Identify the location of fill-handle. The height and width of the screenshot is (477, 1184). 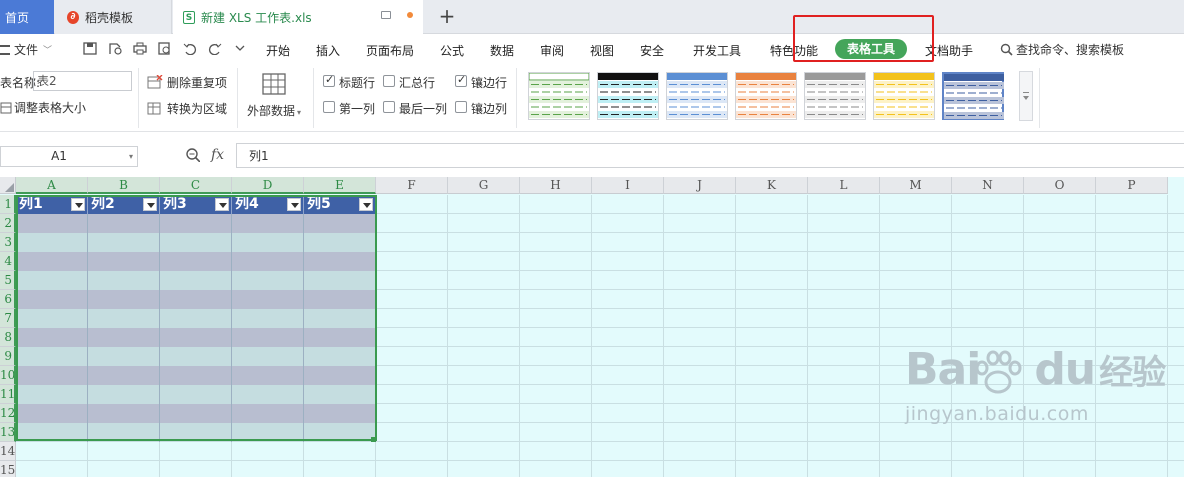
(373, 439).